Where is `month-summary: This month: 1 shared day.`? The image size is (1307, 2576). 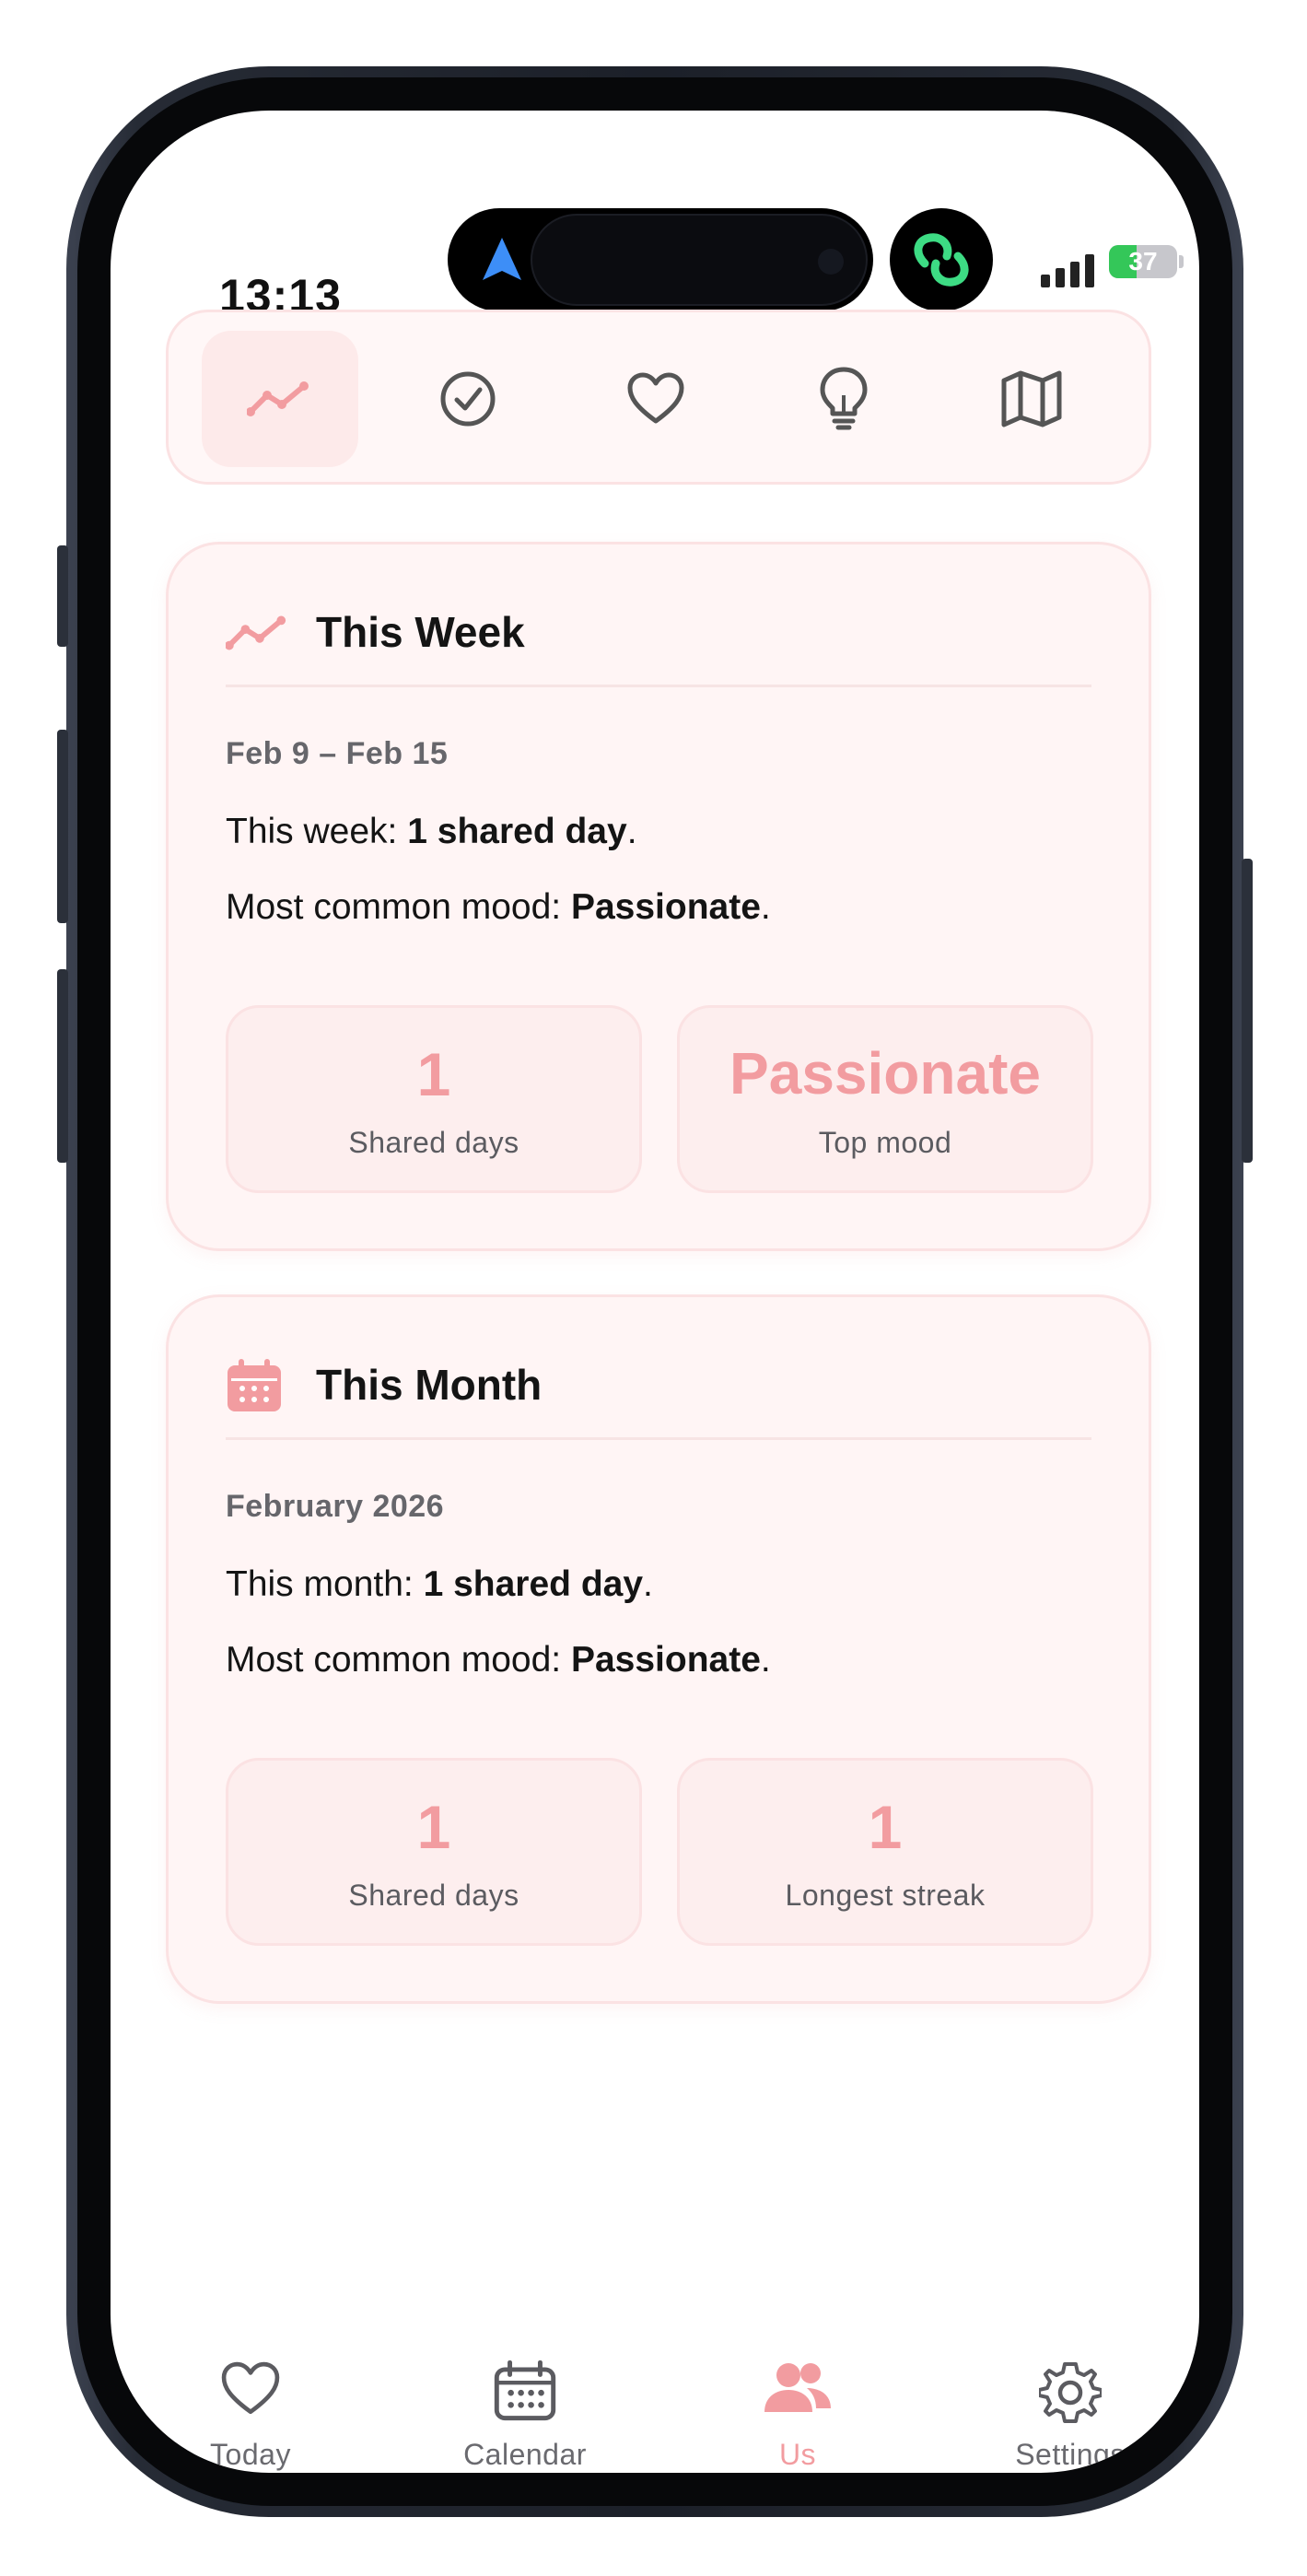 month-summary: This month: 1 shared day. is located at coordinates (440, 1584).